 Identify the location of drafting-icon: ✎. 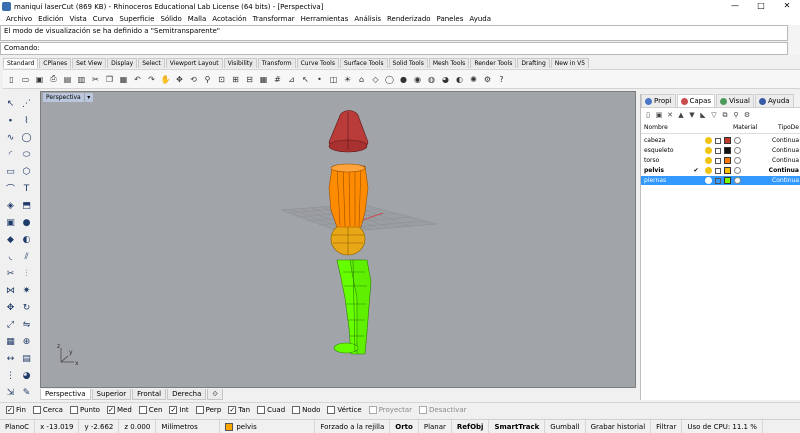
(26, 392).